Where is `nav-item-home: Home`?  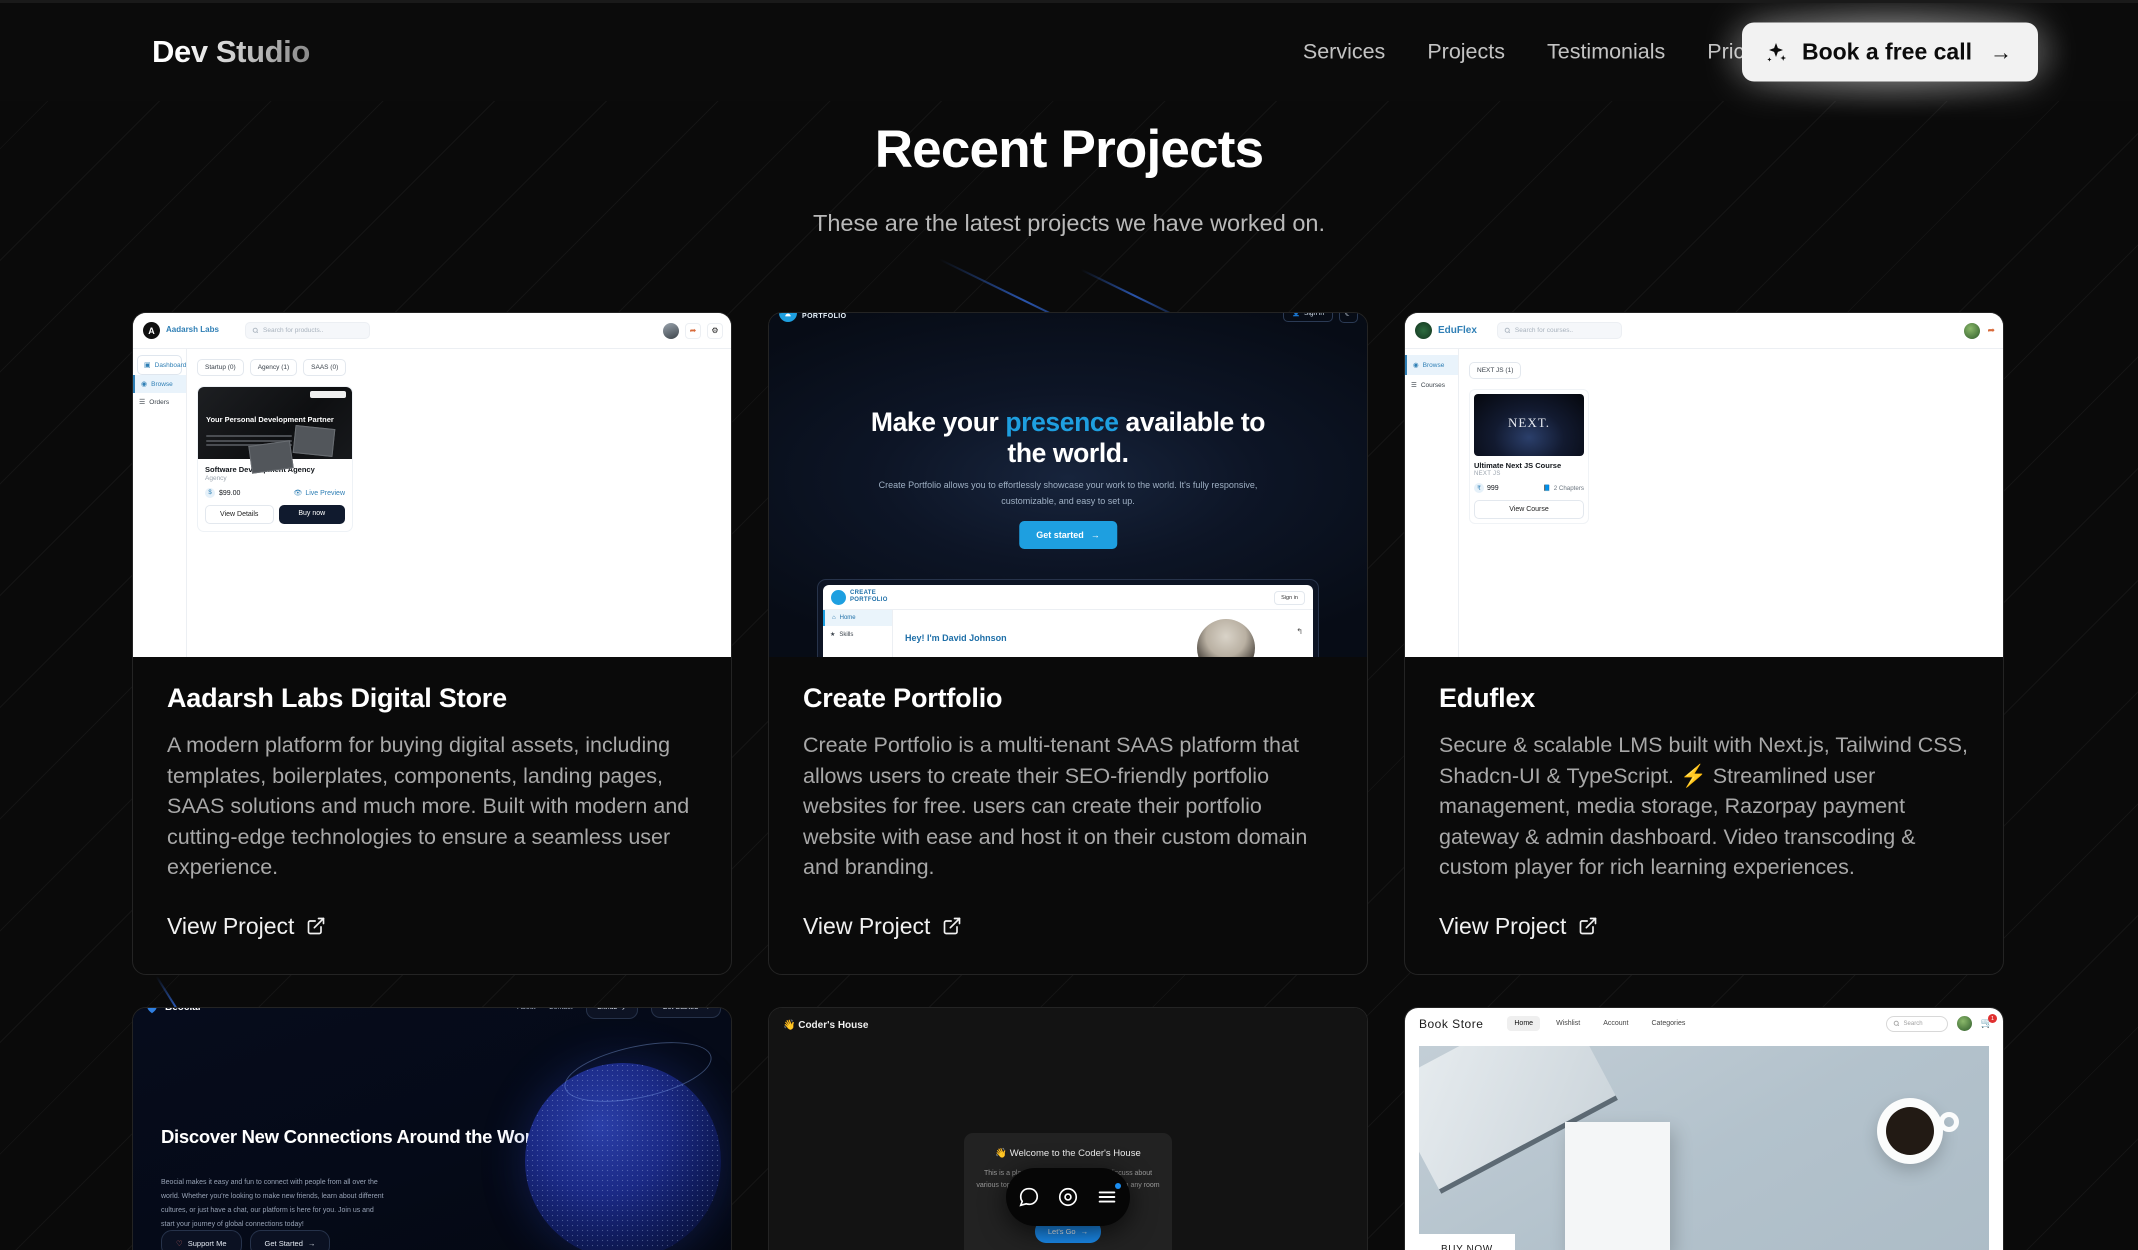
nav-item-home: Home is located at coordinates (1524, 1024).